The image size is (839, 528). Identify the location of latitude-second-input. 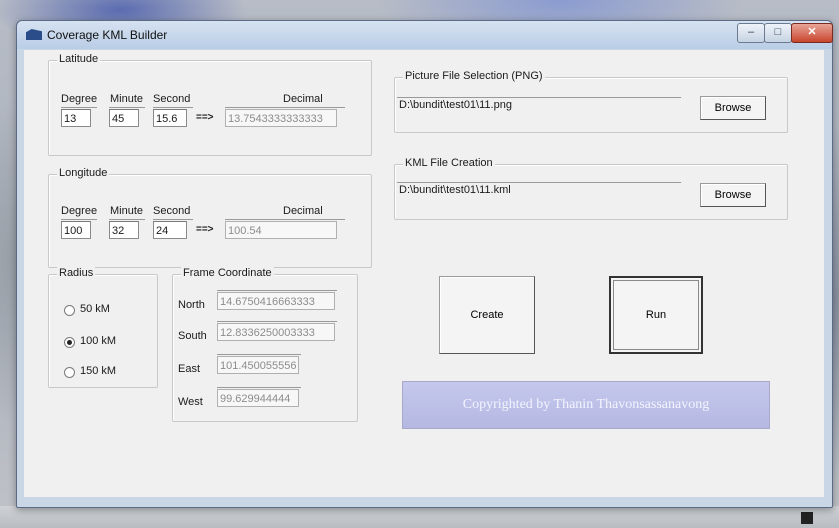
(170, 118).